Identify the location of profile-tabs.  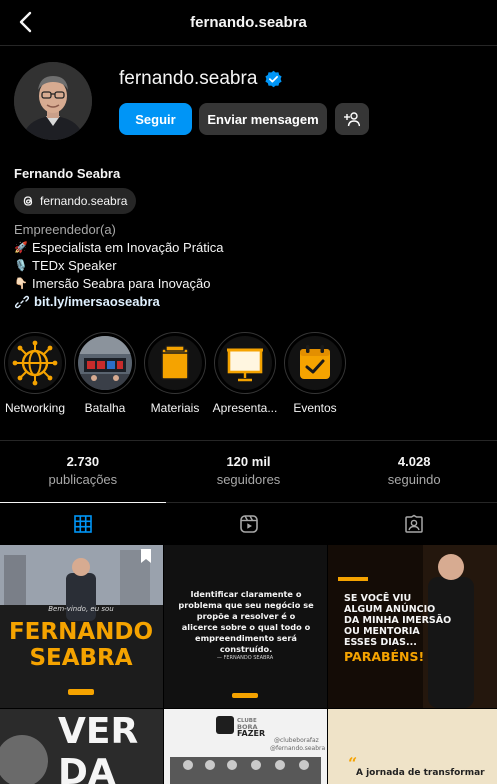
(248, 523).